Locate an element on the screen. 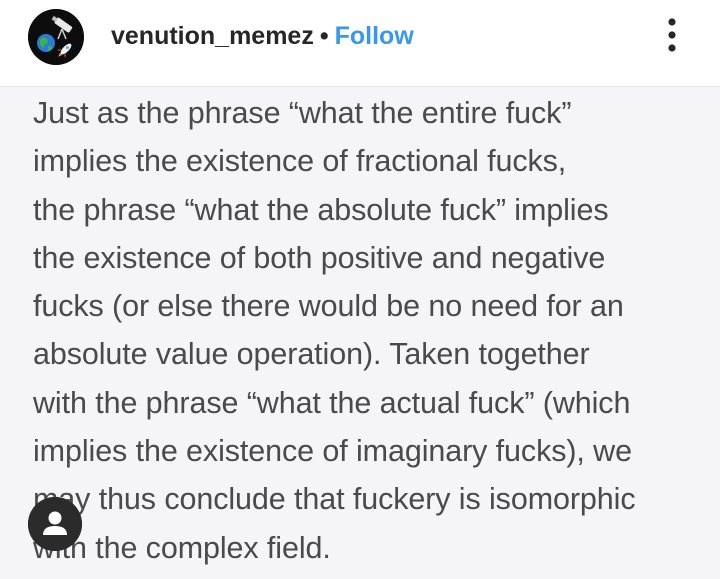 This screenshot has width=720, height=579. more-vertical-icon is located at coordinates (672, 35).